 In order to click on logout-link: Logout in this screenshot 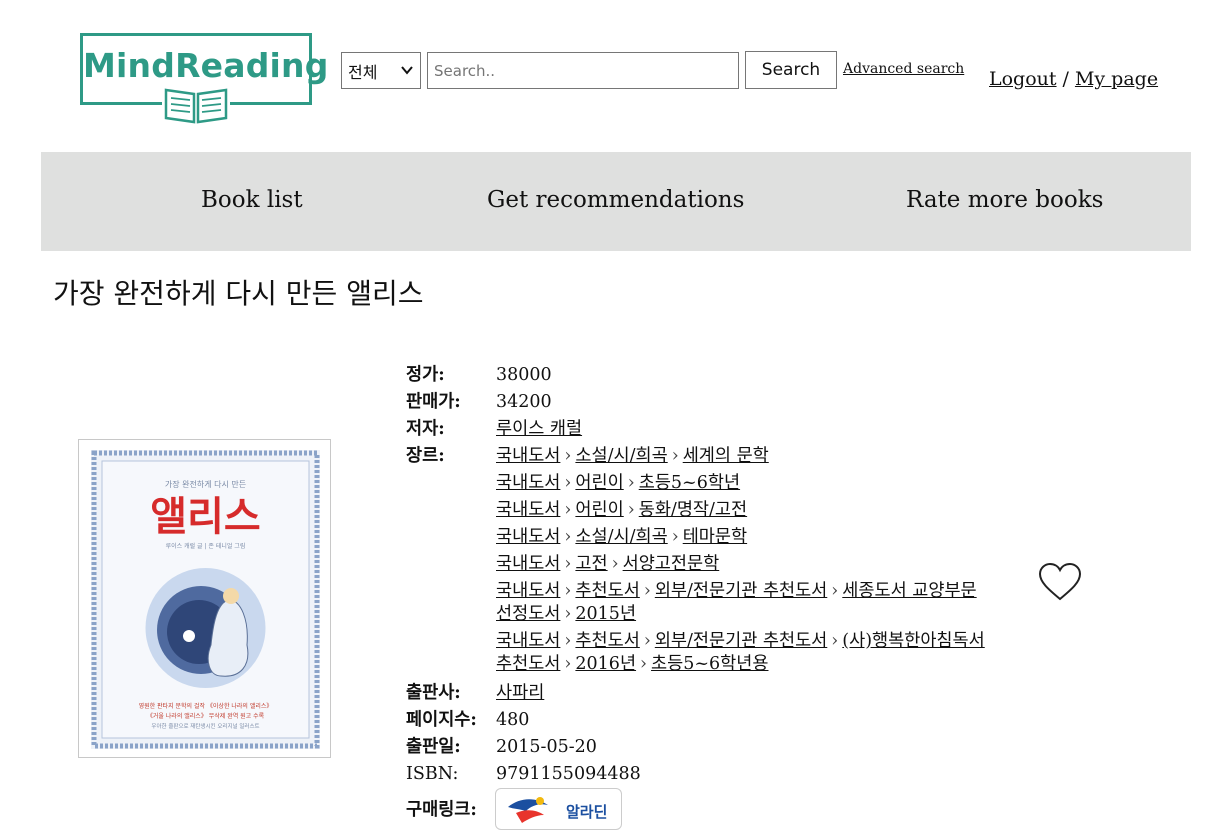, I will do `click(1023, 79)`.